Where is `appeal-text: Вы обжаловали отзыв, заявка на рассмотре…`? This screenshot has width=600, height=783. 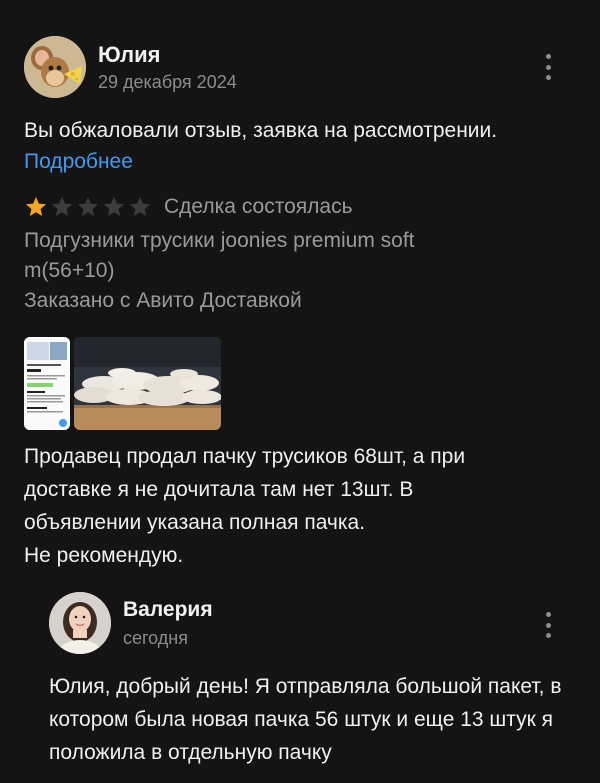
appeal-text: Вы обжаловали отзыв, заявка на рассмотре… is located at coordinates (261, 130).